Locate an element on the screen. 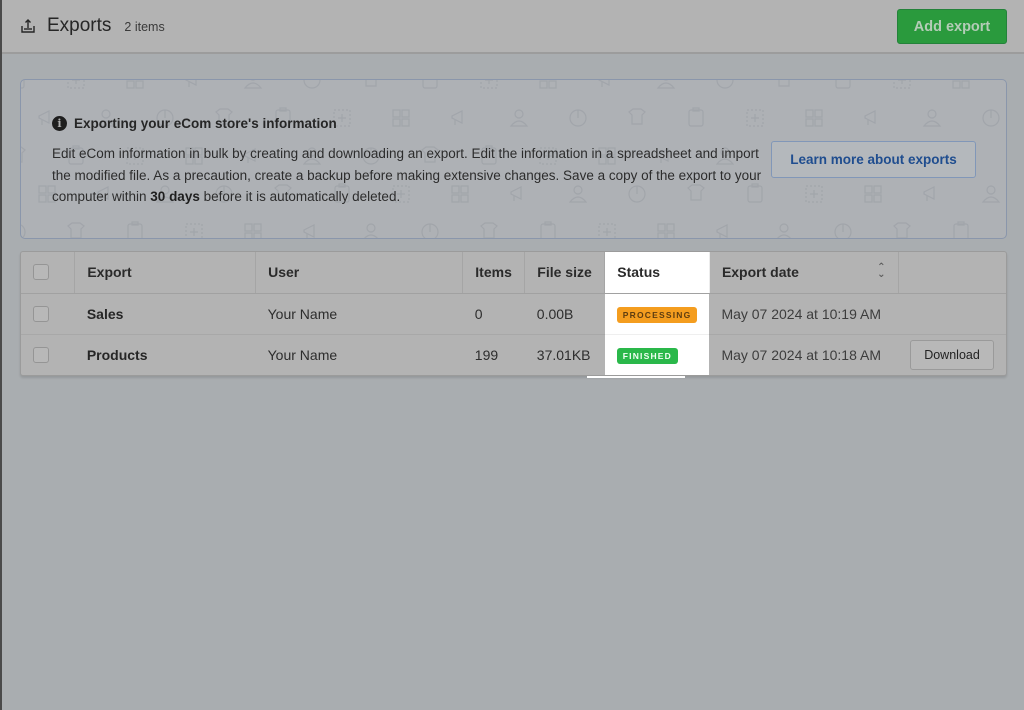 This screenshot has width=1024, height=710. sort-icon: ⌃ ⌄ is located at coordinates (881, 271).